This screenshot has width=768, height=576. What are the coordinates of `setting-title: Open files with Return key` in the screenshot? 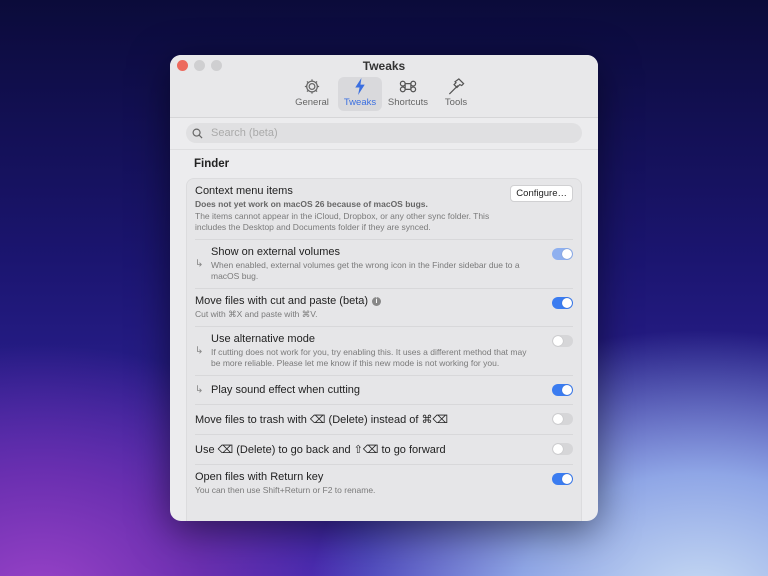 It's located at (259, 477).